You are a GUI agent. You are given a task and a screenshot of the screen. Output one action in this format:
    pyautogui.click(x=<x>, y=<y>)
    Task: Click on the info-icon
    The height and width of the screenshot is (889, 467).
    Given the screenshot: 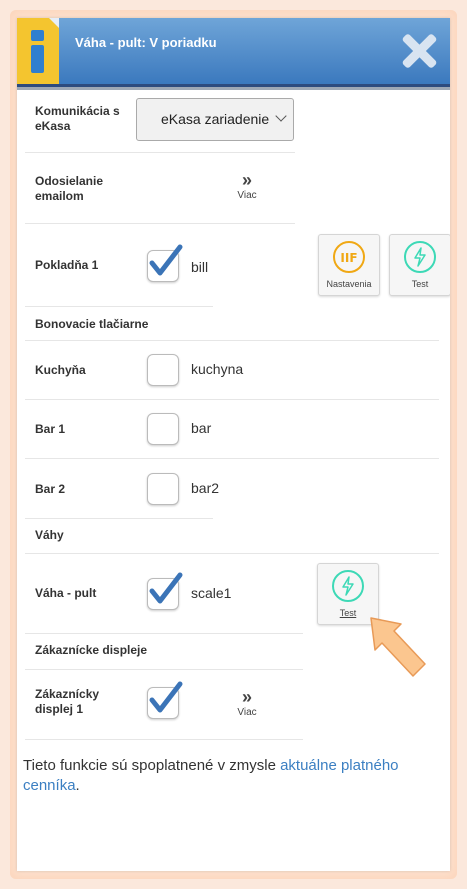 What is the action you would take?
    pyautogui.click(x=38, y=51)
    